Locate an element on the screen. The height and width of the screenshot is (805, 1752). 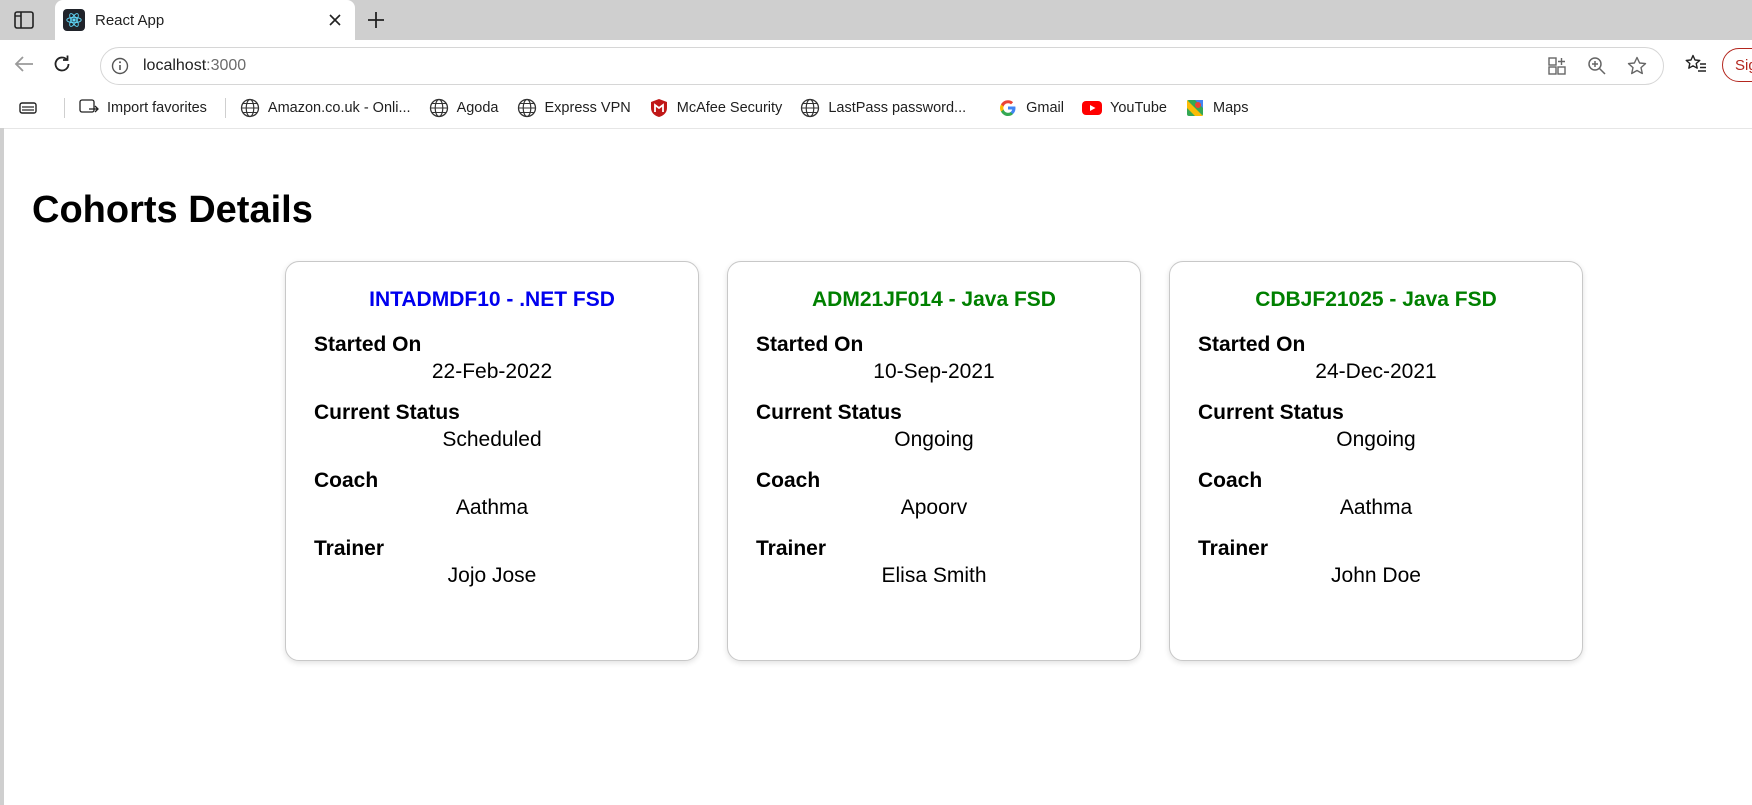
bookmark-import-favorites: Import favorites is located at coordinates (143, 108).